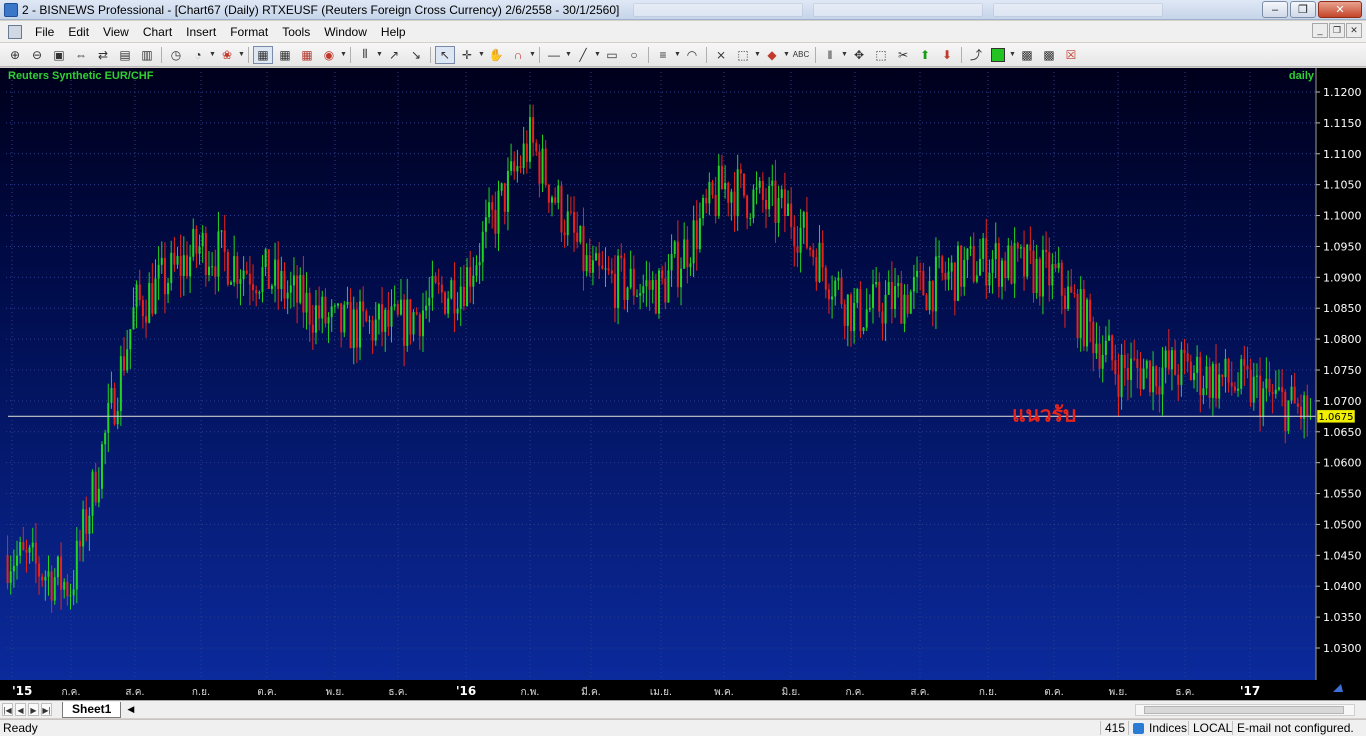 The width and height of the screenshot is (1366, 736). What do you see at coordinates (663, 55) in the screenshot?
I see `fibonacci-icon: ≡` at bounding box center [663, 55].